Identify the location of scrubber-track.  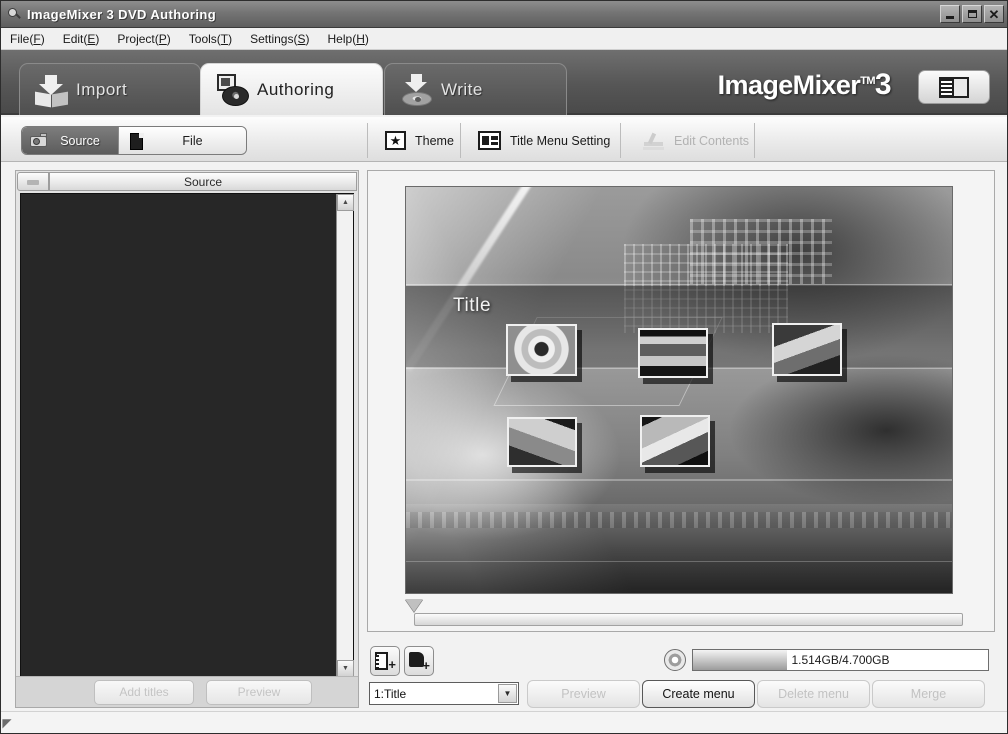
(688, 619).